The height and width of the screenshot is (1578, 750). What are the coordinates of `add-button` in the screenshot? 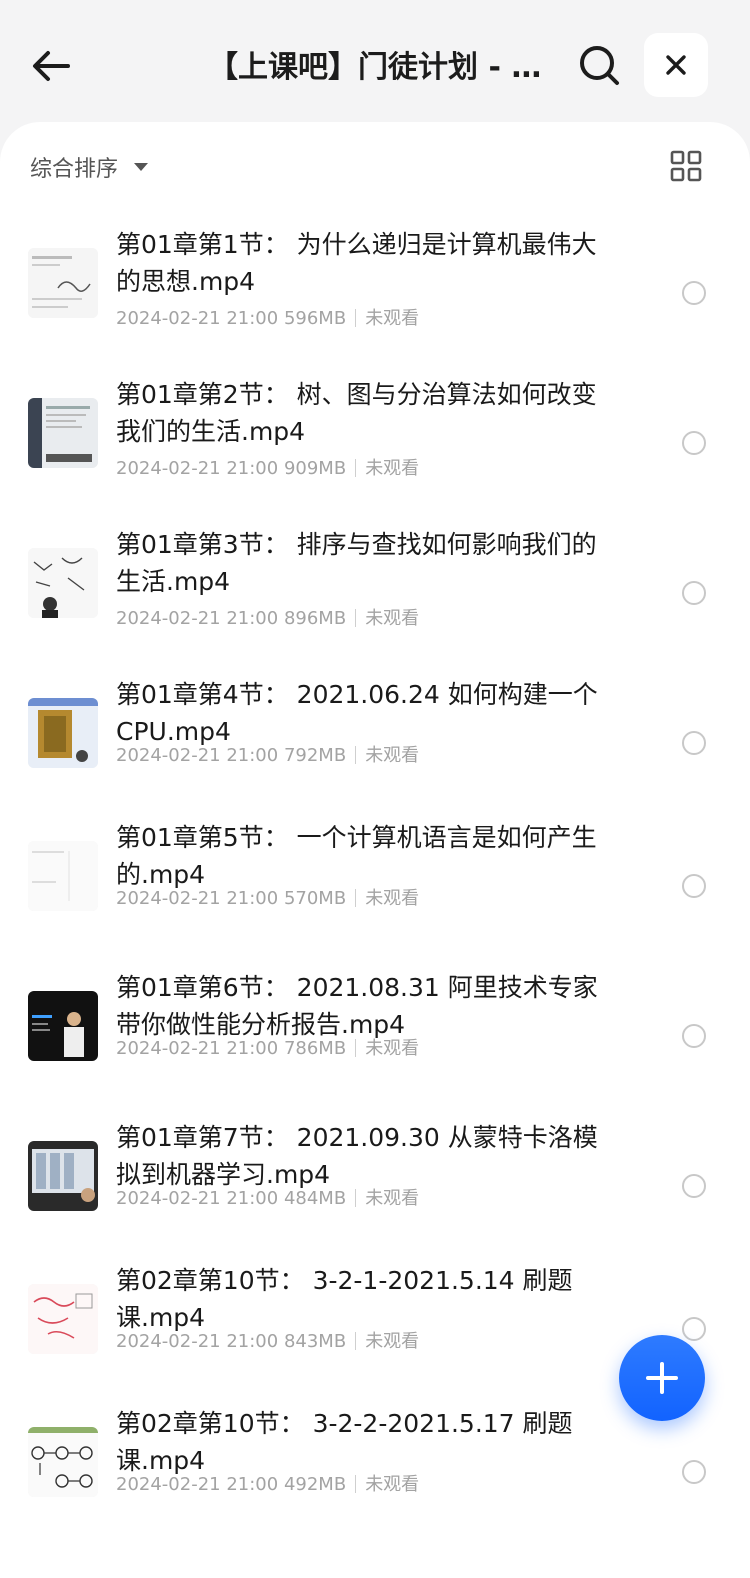 It's located at (662, 1378).